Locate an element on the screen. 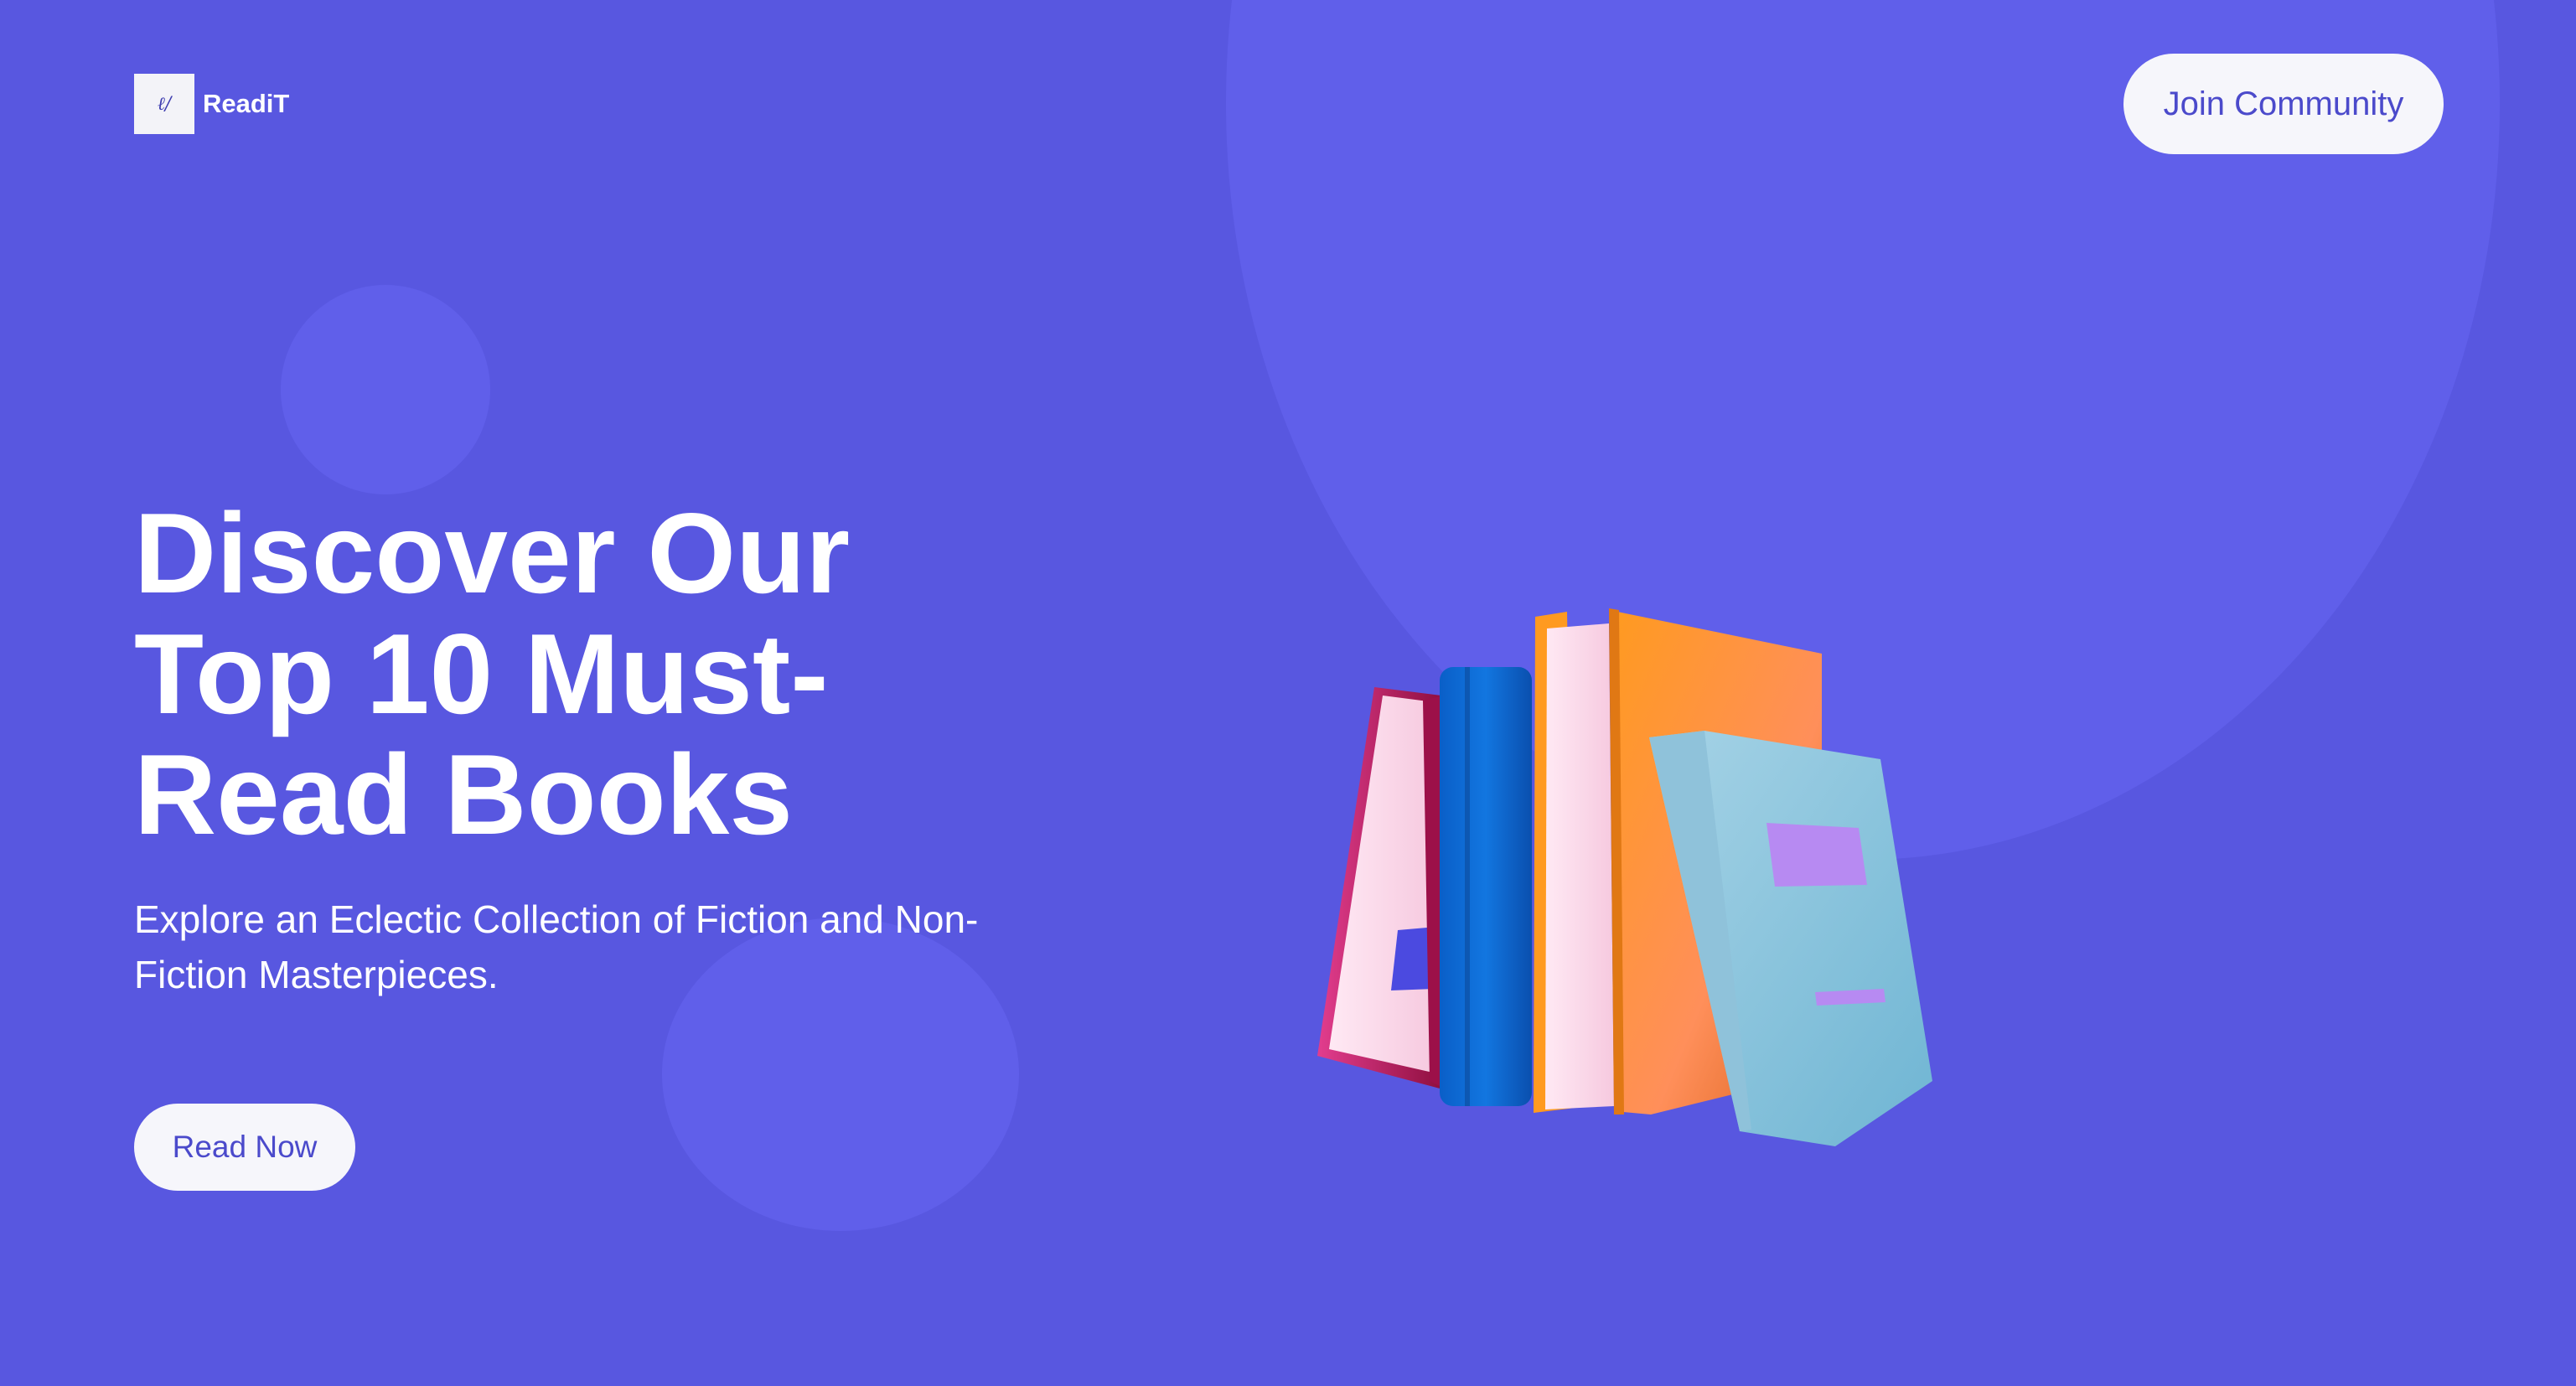 This screenshot has width=2576, height=1386. read-now-button: Read Now is located at coordinates (244, 1147).